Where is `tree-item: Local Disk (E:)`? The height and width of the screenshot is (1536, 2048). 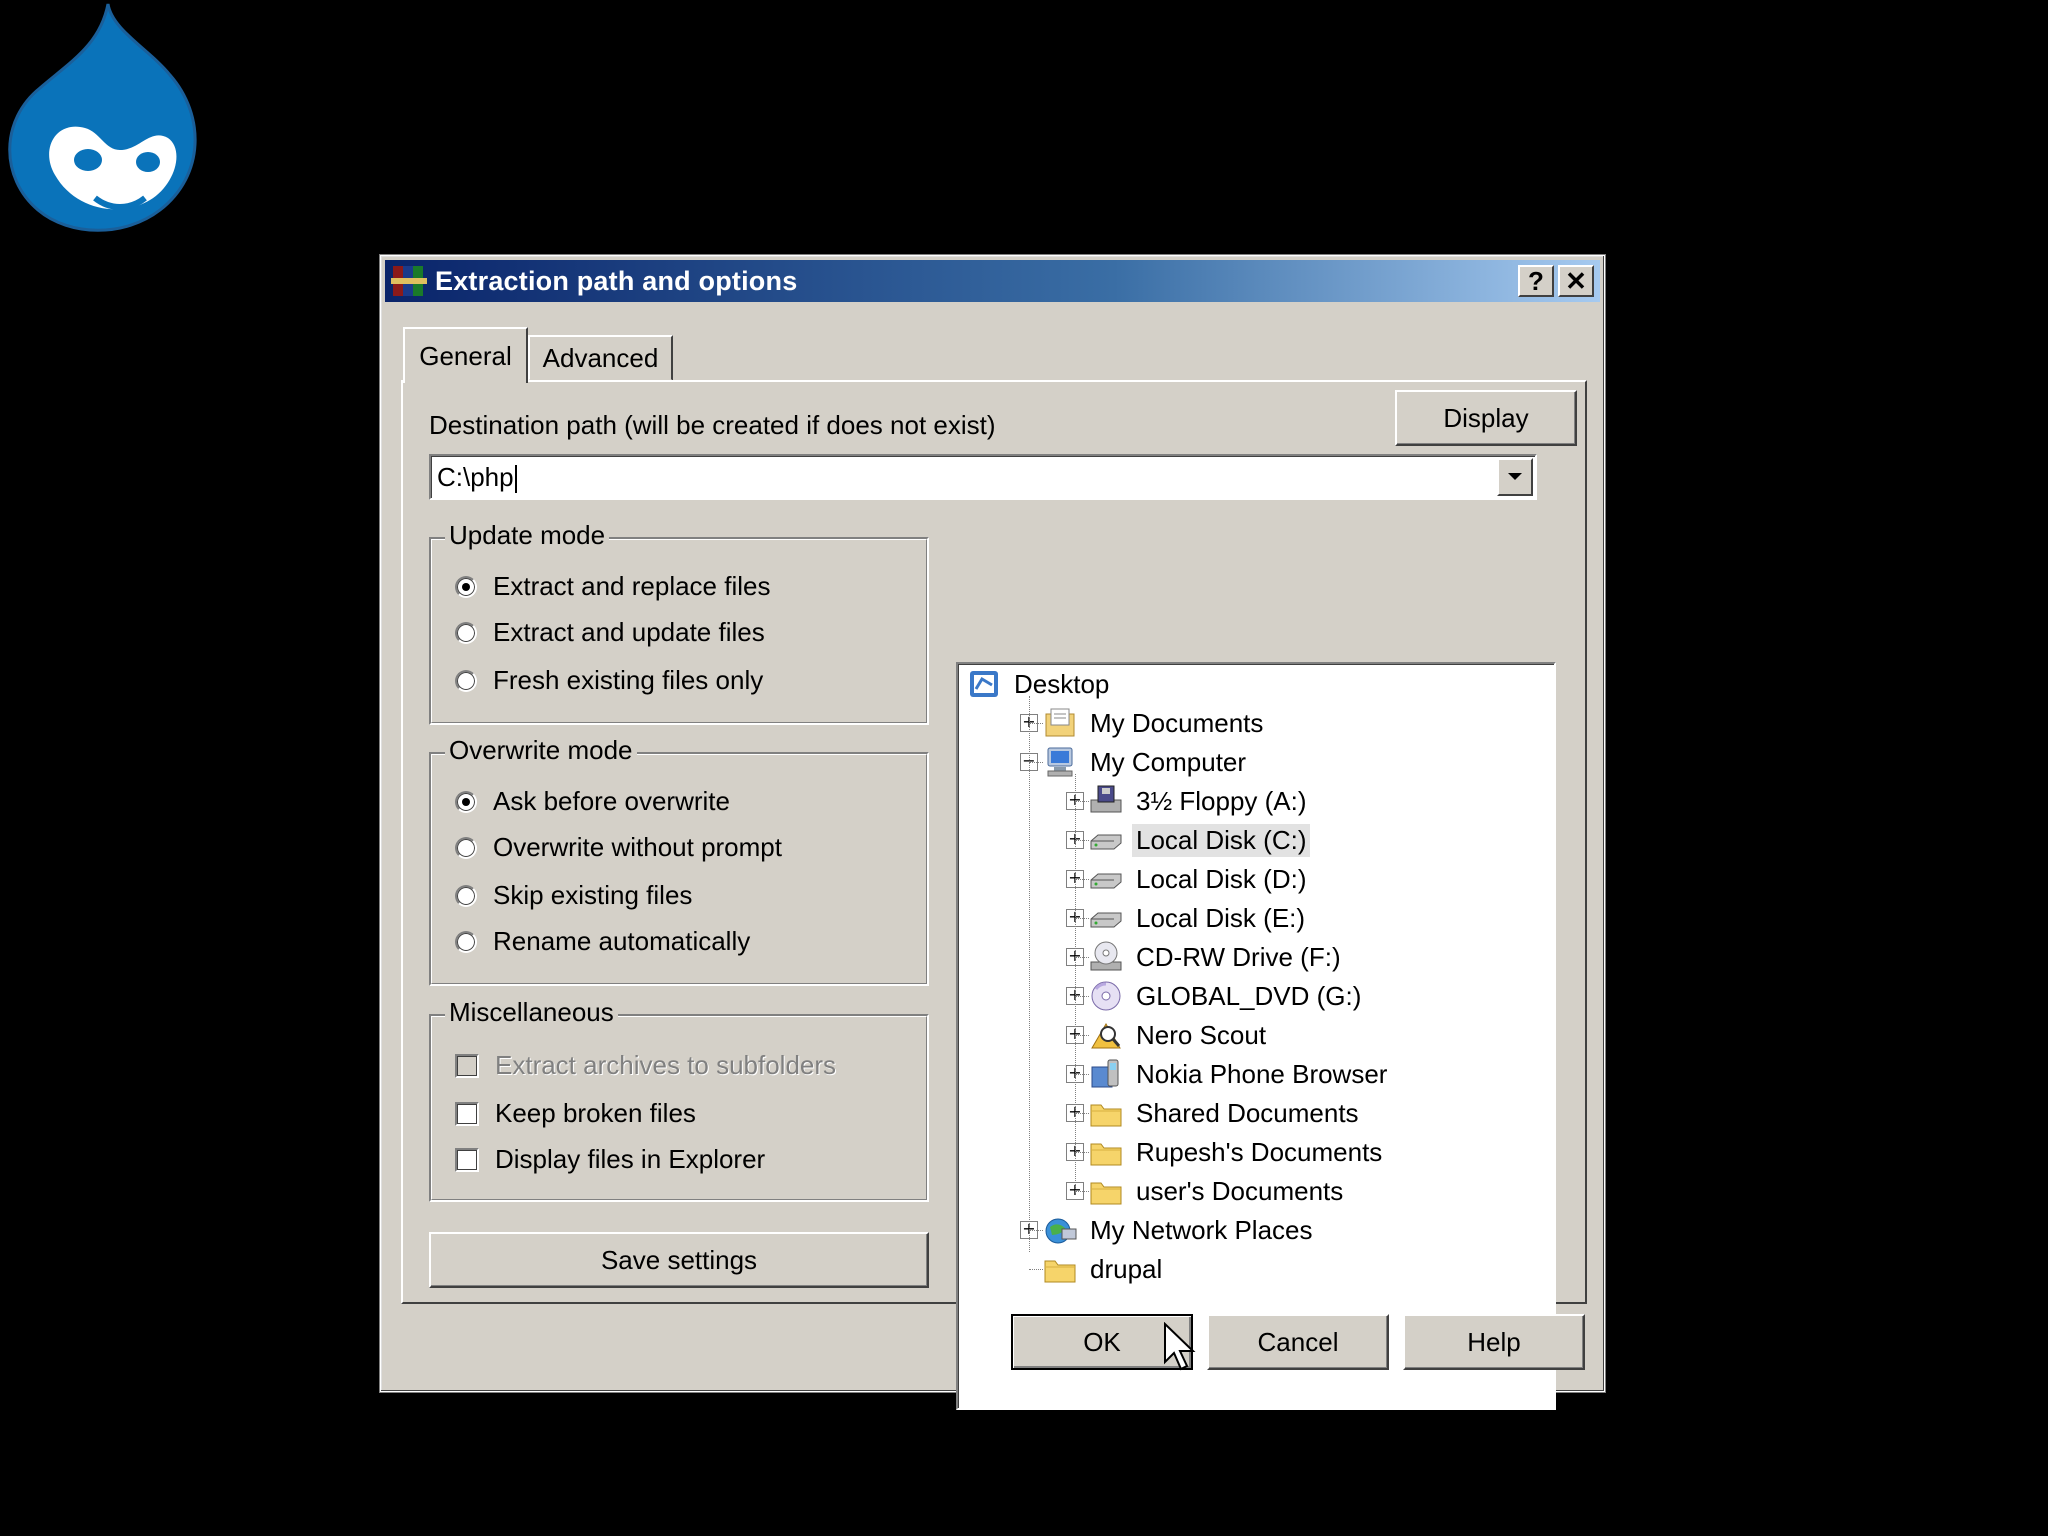
tree-item: Local Disk (E:) is located at coordinates (1198, 918).